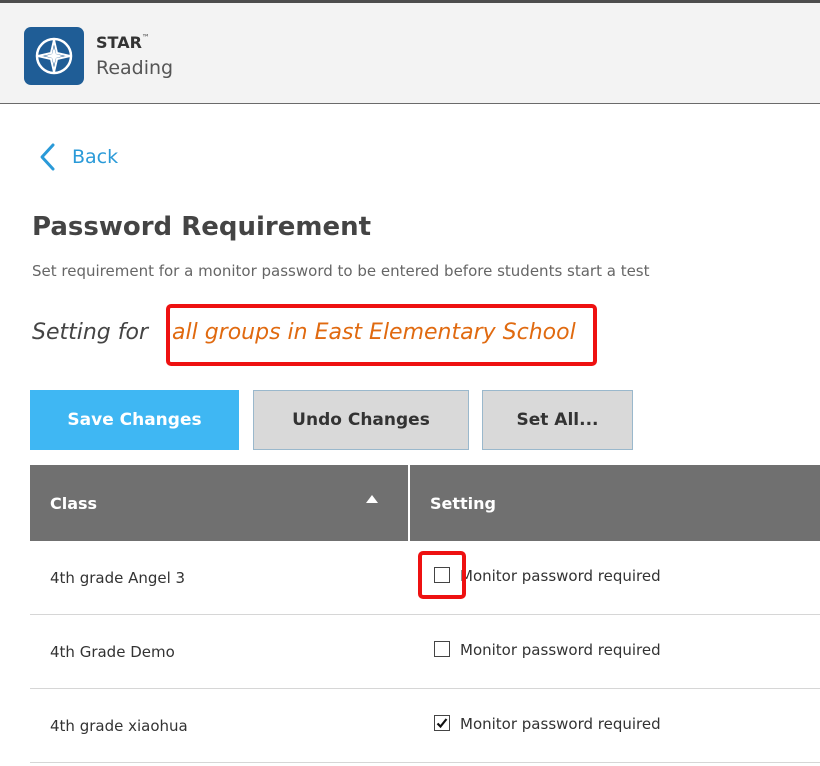 Image resolution: width=820 pixels, height=766 pixels. I want to click on setting-for-label: Setting for, so click(90, 332).